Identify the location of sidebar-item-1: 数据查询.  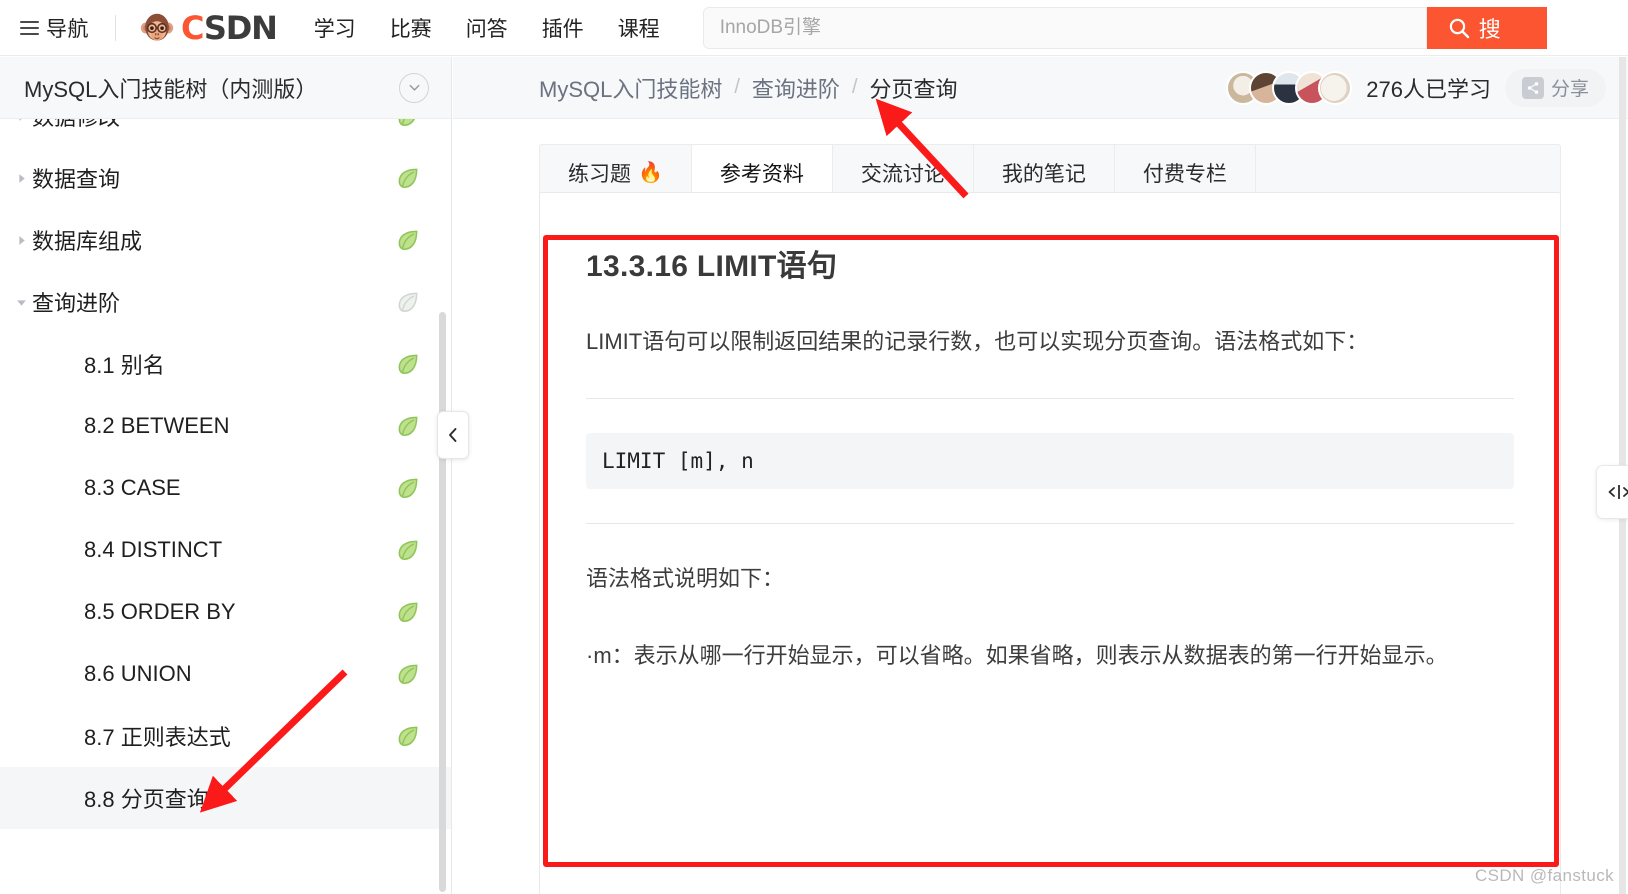
(225, 178).